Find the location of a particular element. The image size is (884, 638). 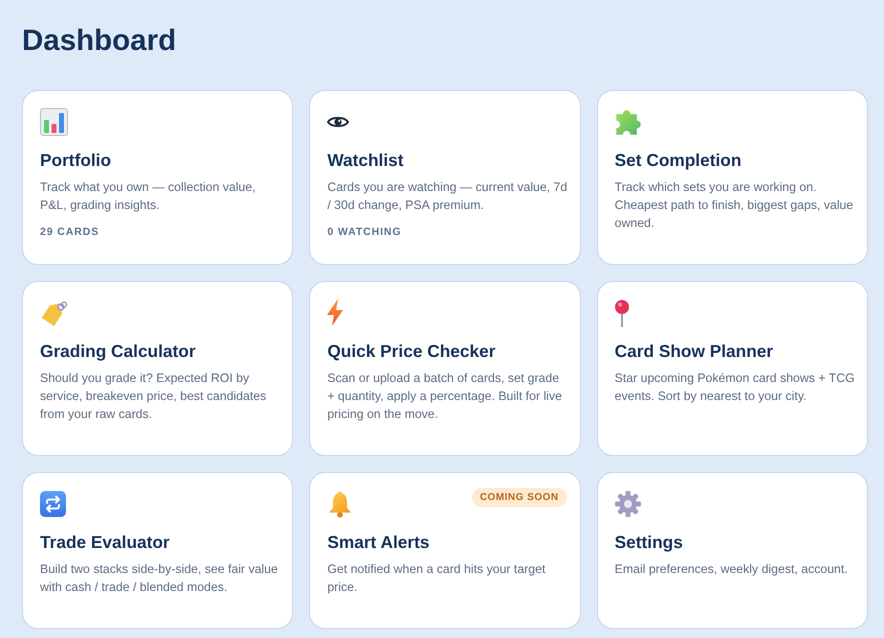

card-description: Scan or upload a batch of cards, set grade + quantity, apply a percentage. Built for live pricing on the move. is located at coordinates (445, 396).